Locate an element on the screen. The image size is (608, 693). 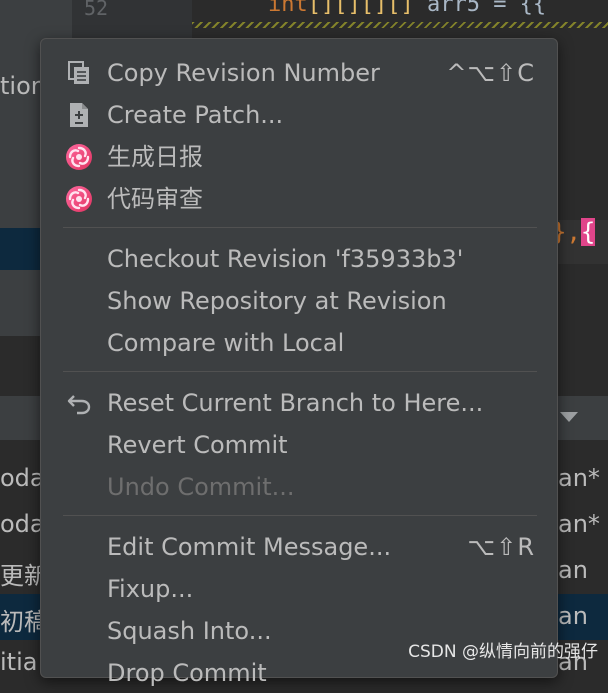
menu-item-item-0-3: 代码审查 is located at coordinates (299, 199).